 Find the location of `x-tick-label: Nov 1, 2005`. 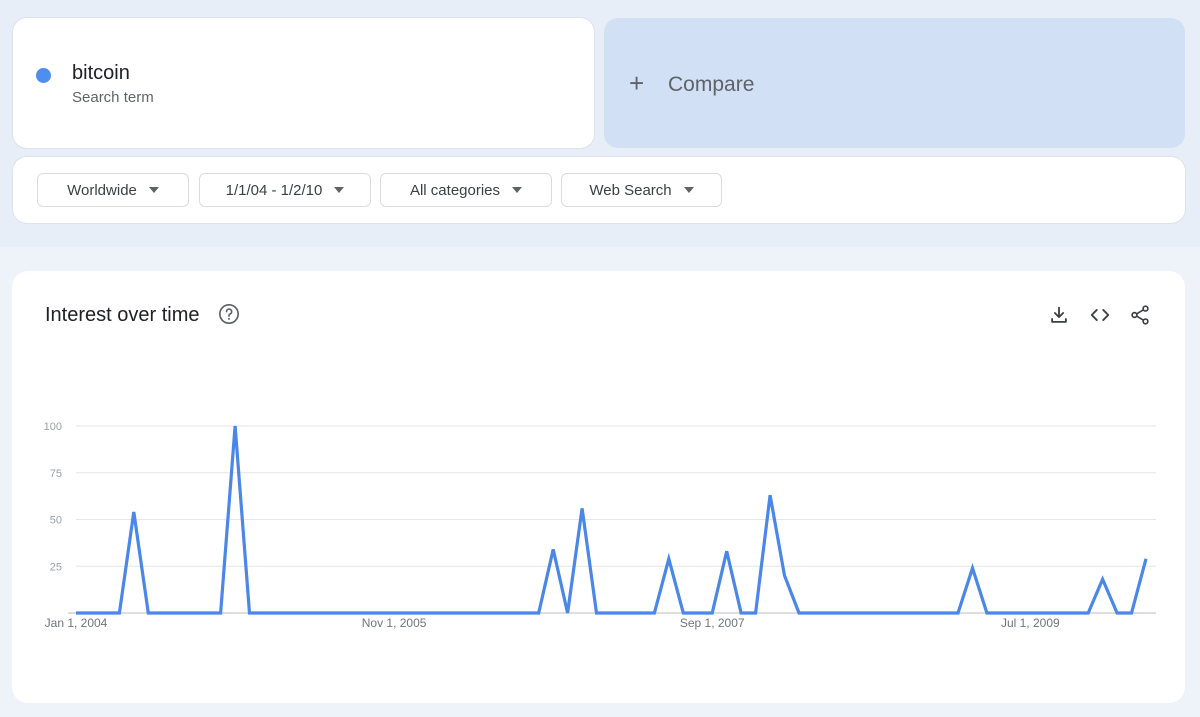

x-tick-label: Nov 1, 2005 is located at coordinates (394, 623).